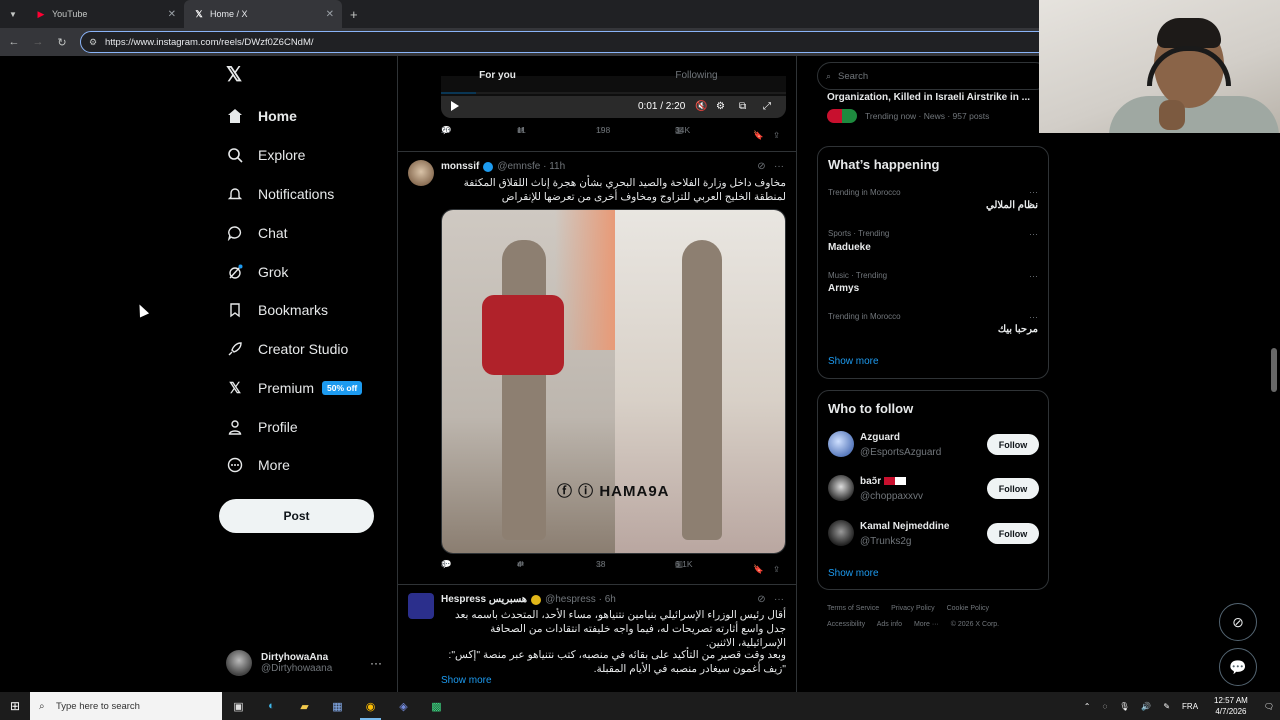 The width and height of the screenshot is (1280, 720). Describe the element at coordinates (557, 166) in the screenshot. I see `tweet-time: 11h` at that location.